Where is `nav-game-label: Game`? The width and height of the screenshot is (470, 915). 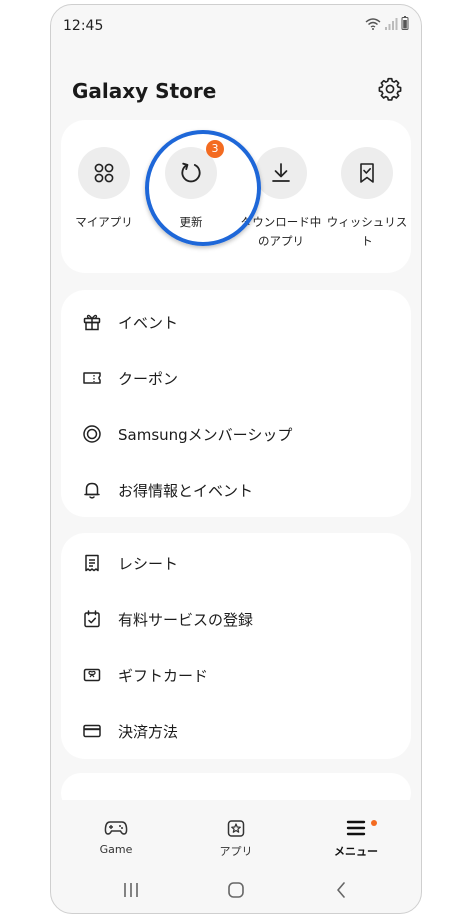
nav-game-label: Game is located at coordinates (116, 849).